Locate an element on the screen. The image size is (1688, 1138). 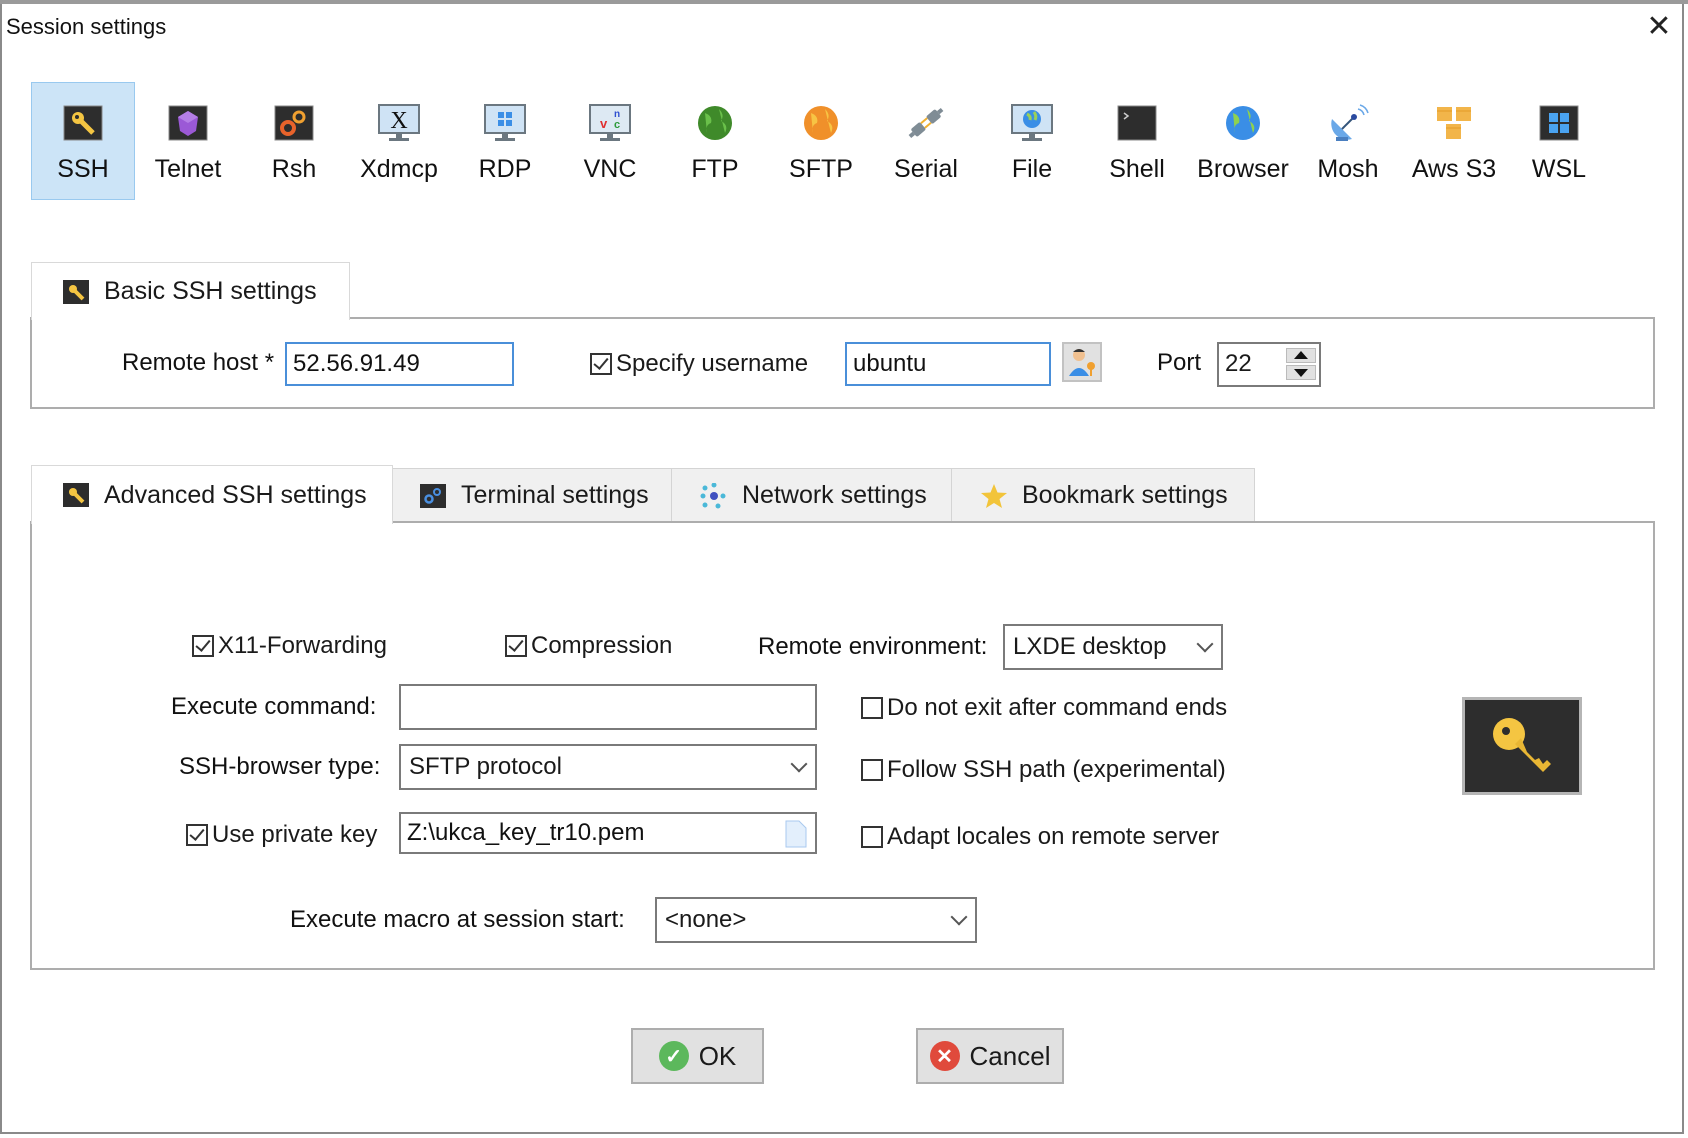
protocol-label: VNC is located at coordinates (610, 169).